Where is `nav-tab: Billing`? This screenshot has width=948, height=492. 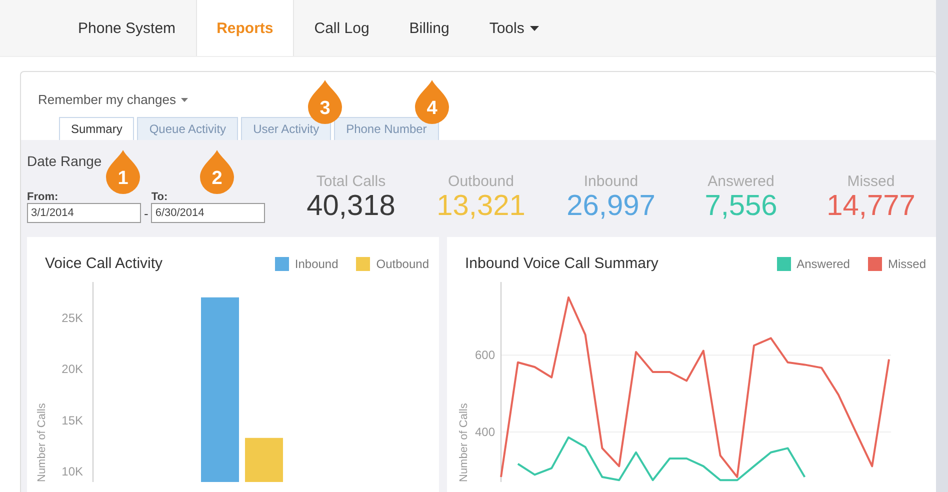
nav-tab: Billing is located at coordinates (429, 28).